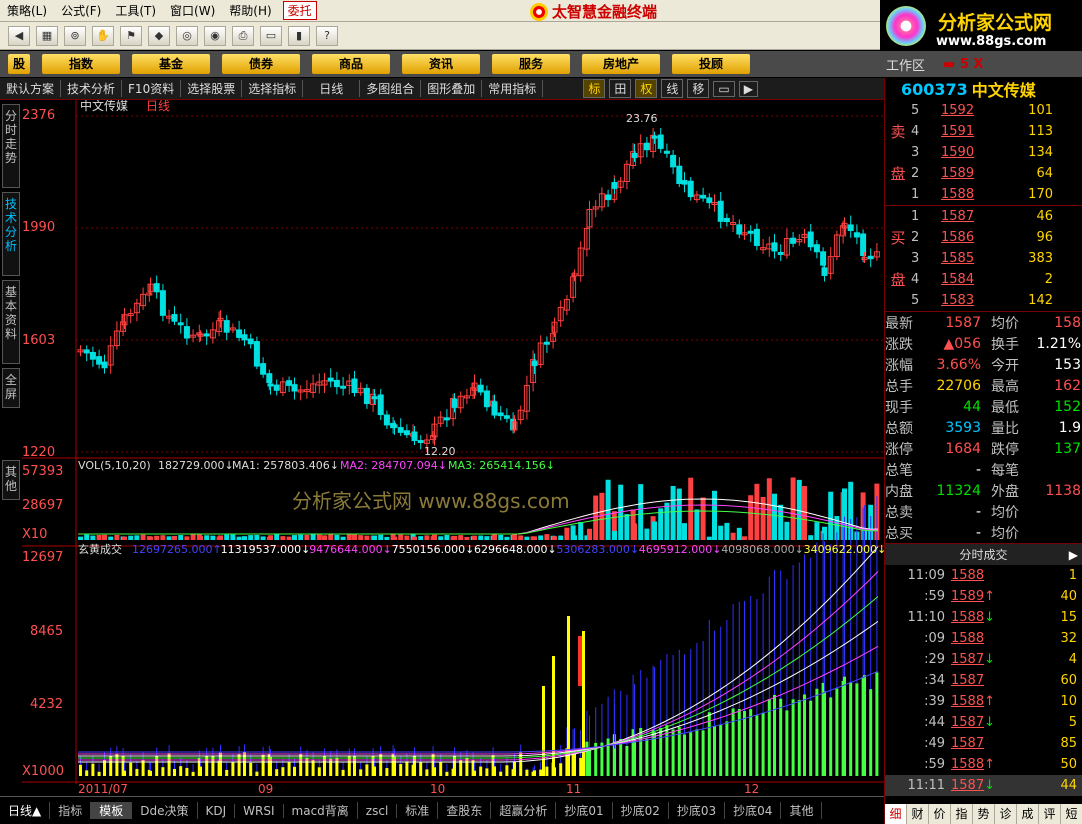 The height and width of the screenshot is (824, 1082). What do you see at coordinates (271, 35) in the screenshot?
I see `window-icon: ▭` at bounding box center [271, 35].